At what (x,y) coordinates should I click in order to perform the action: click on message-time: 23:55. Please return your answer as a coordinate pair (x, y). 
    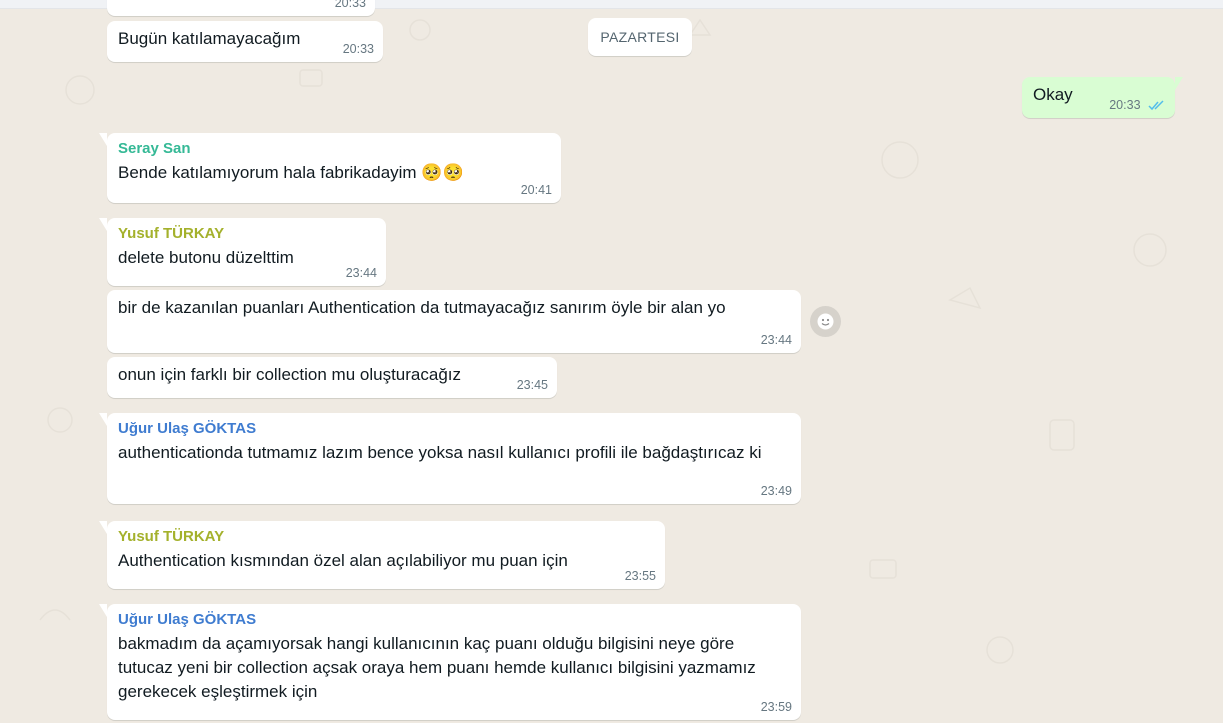
    Looking at the image, I should click on (640, 576).